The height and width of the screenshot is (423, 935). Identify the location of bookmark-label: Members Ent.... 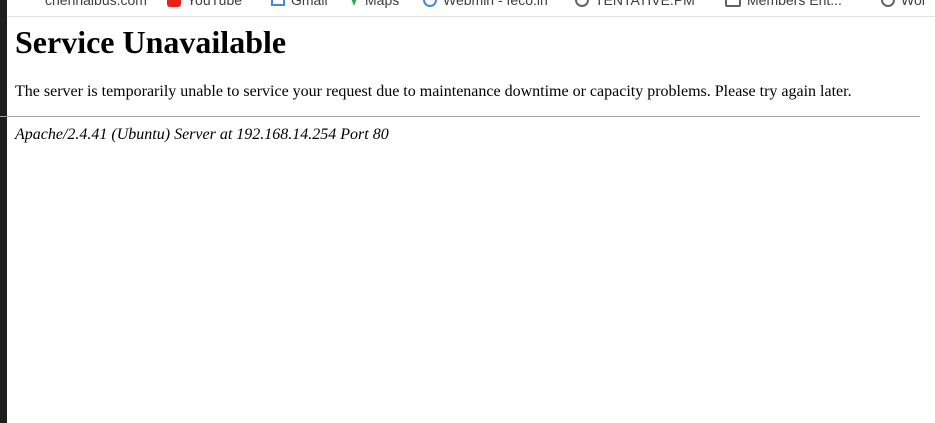
(794, 4).